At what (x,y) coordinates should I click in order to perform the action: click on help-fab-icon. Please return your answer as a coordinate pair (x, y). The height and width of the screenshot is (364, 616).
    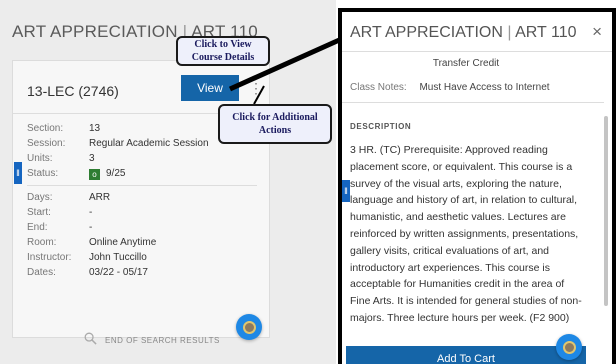
    Looking at the image, I should click on (569, 347).